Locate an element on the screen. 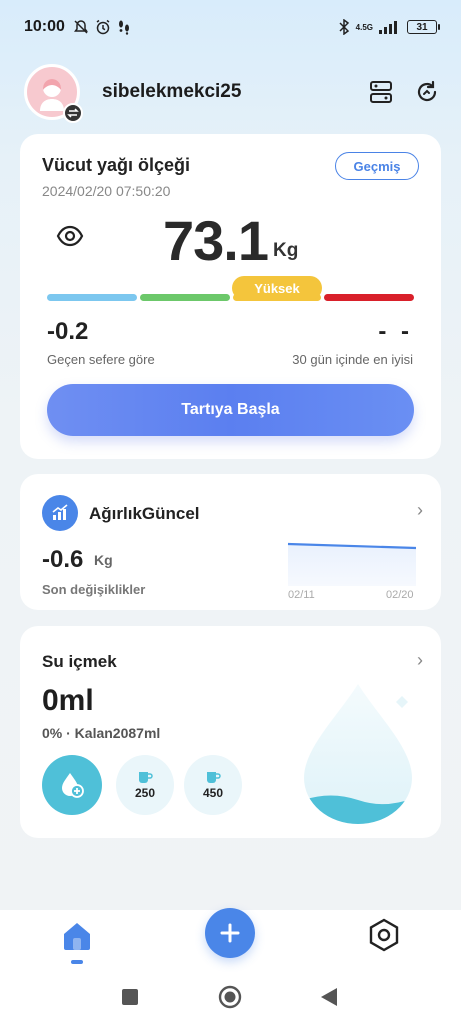  nav-home-tab is located at coordinates (77, 945).